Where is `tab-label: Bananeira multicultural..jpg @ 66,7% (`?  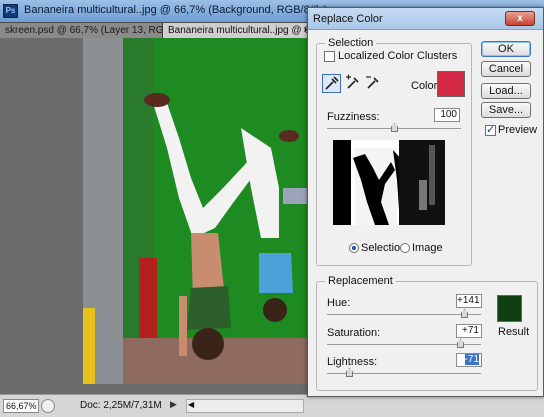 tab-label: Bananeira multicultural..jpg @ 66,7% ( is located at coordinates (240, 30).